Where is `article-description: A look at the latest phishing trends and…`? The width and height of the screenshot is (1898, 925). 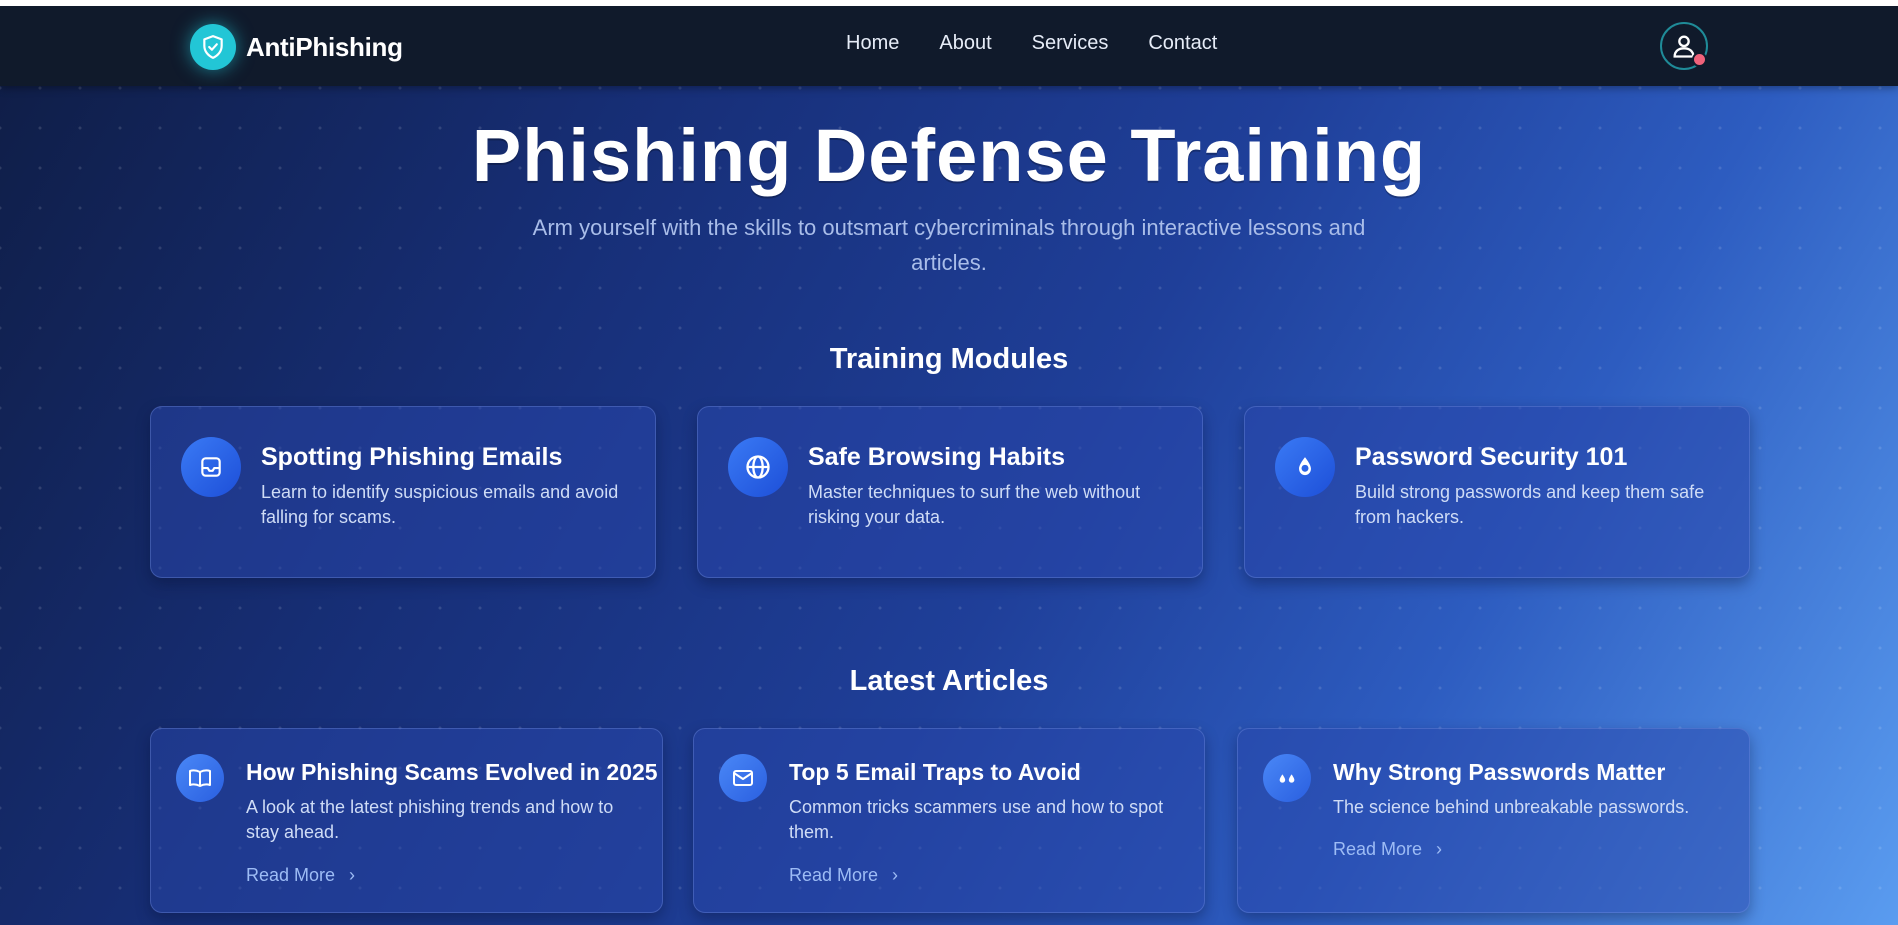 article-description: A look at the latest phishing trends and… is located at coordinates (430, 819).